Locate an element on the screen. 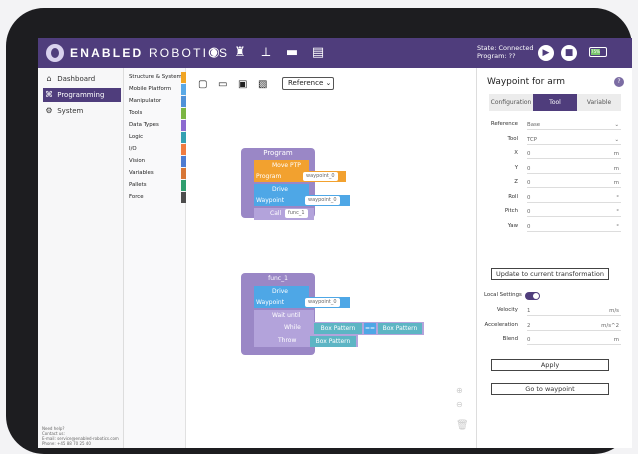 The image size is (638, 454). home-icon: ⌂ is located at coordinates (49, 78).